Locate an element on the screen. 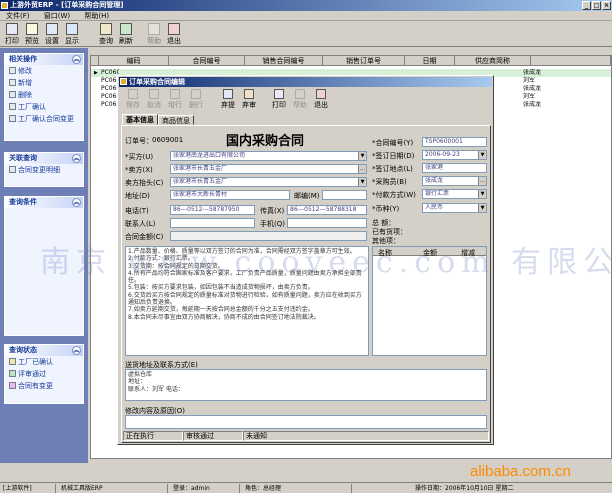 The width and height of the screenshot is (612, 493). withdraw-submit-button: 弃提 is located at coordinates (228, 99).